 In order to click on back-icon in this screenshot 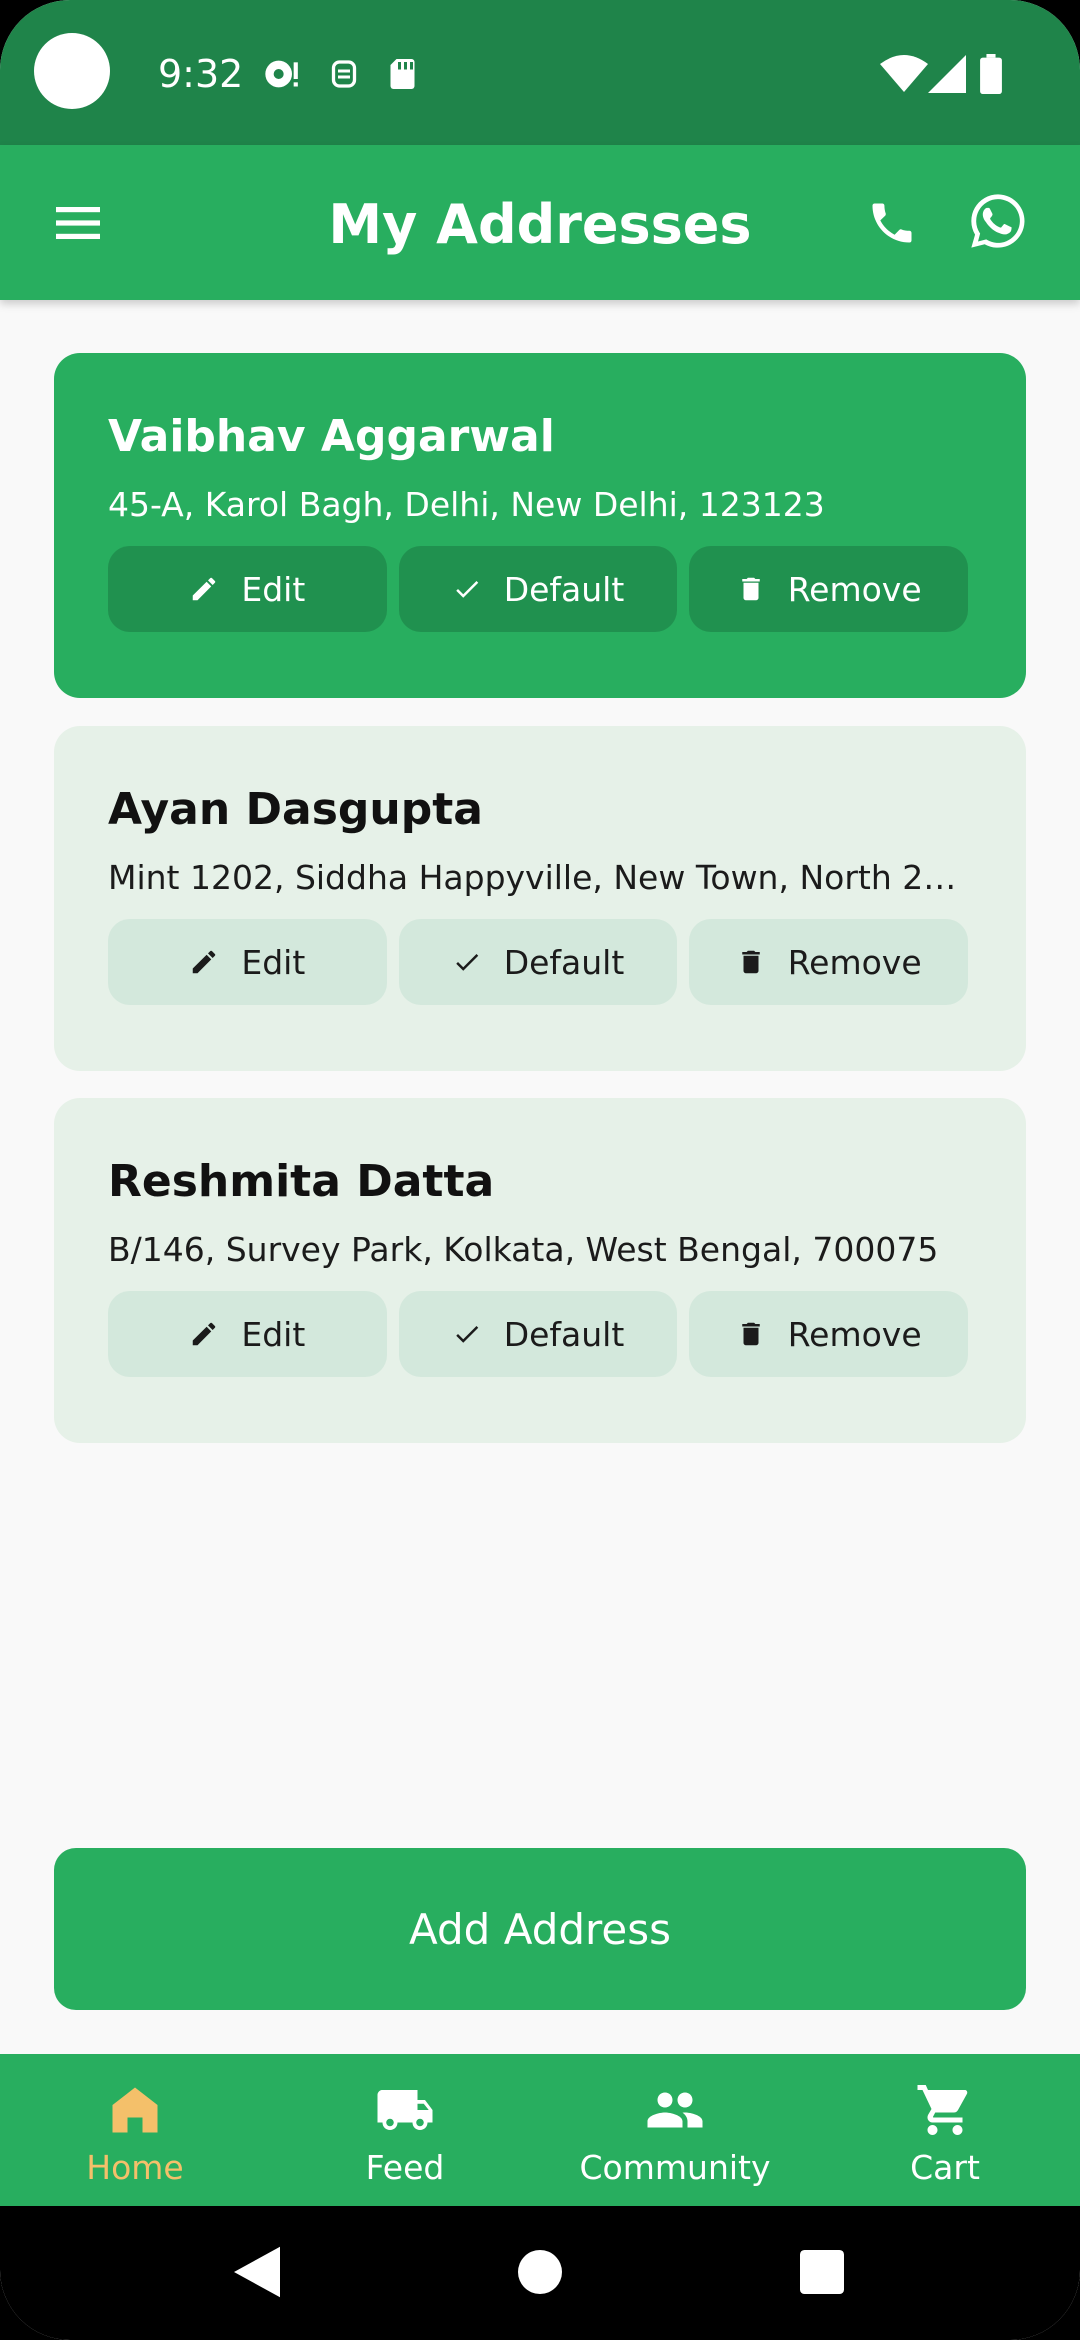, I will do `click(257, 2272)`.